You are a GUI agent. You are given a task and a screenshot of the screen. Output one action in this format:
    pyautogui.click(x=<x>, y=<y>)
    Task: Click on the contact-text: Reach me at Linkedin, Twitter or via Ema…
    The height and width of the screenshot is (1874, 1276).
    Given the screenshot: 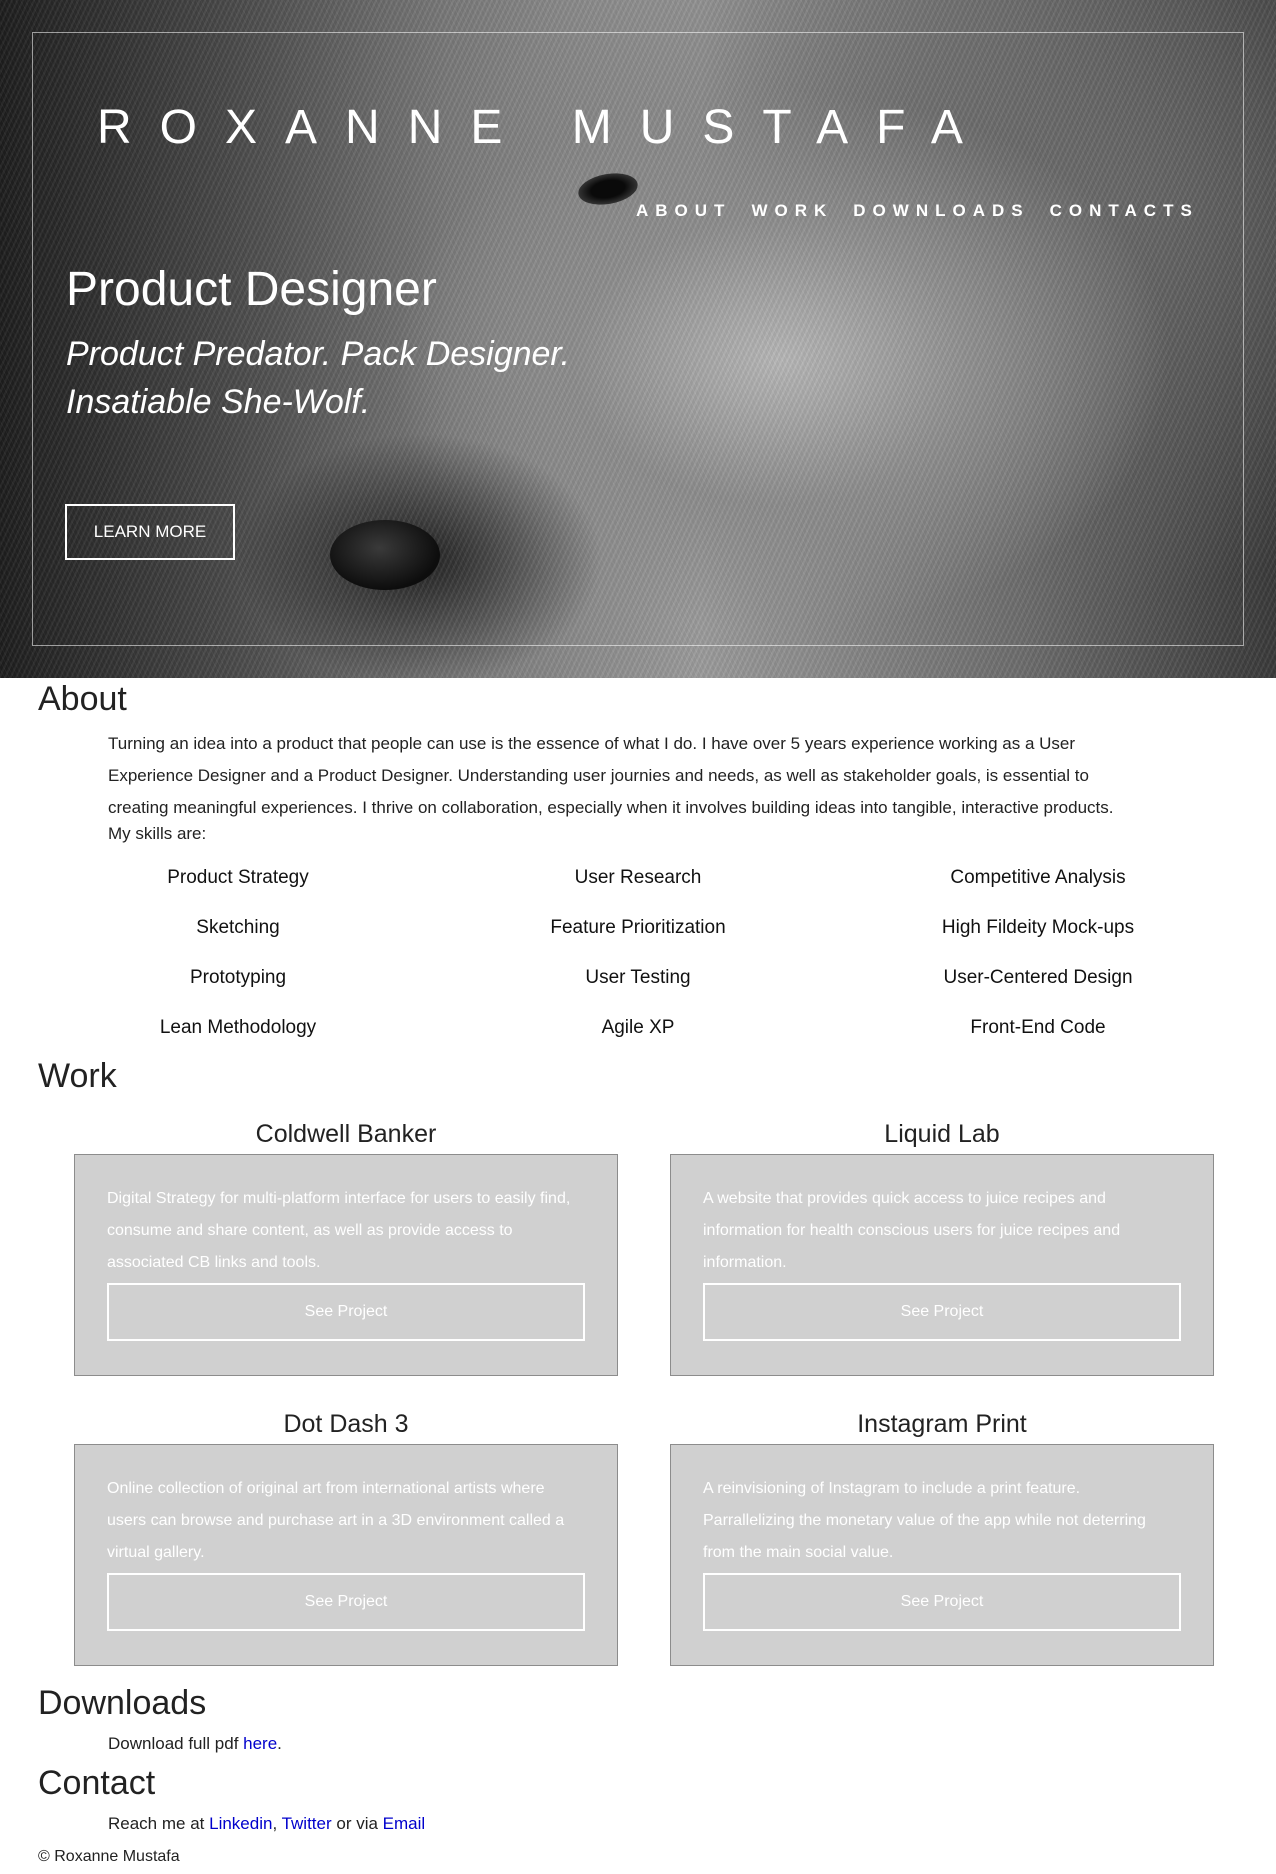 What is the action you would take?
    pyautogui.click(x=266, y=1824)
    